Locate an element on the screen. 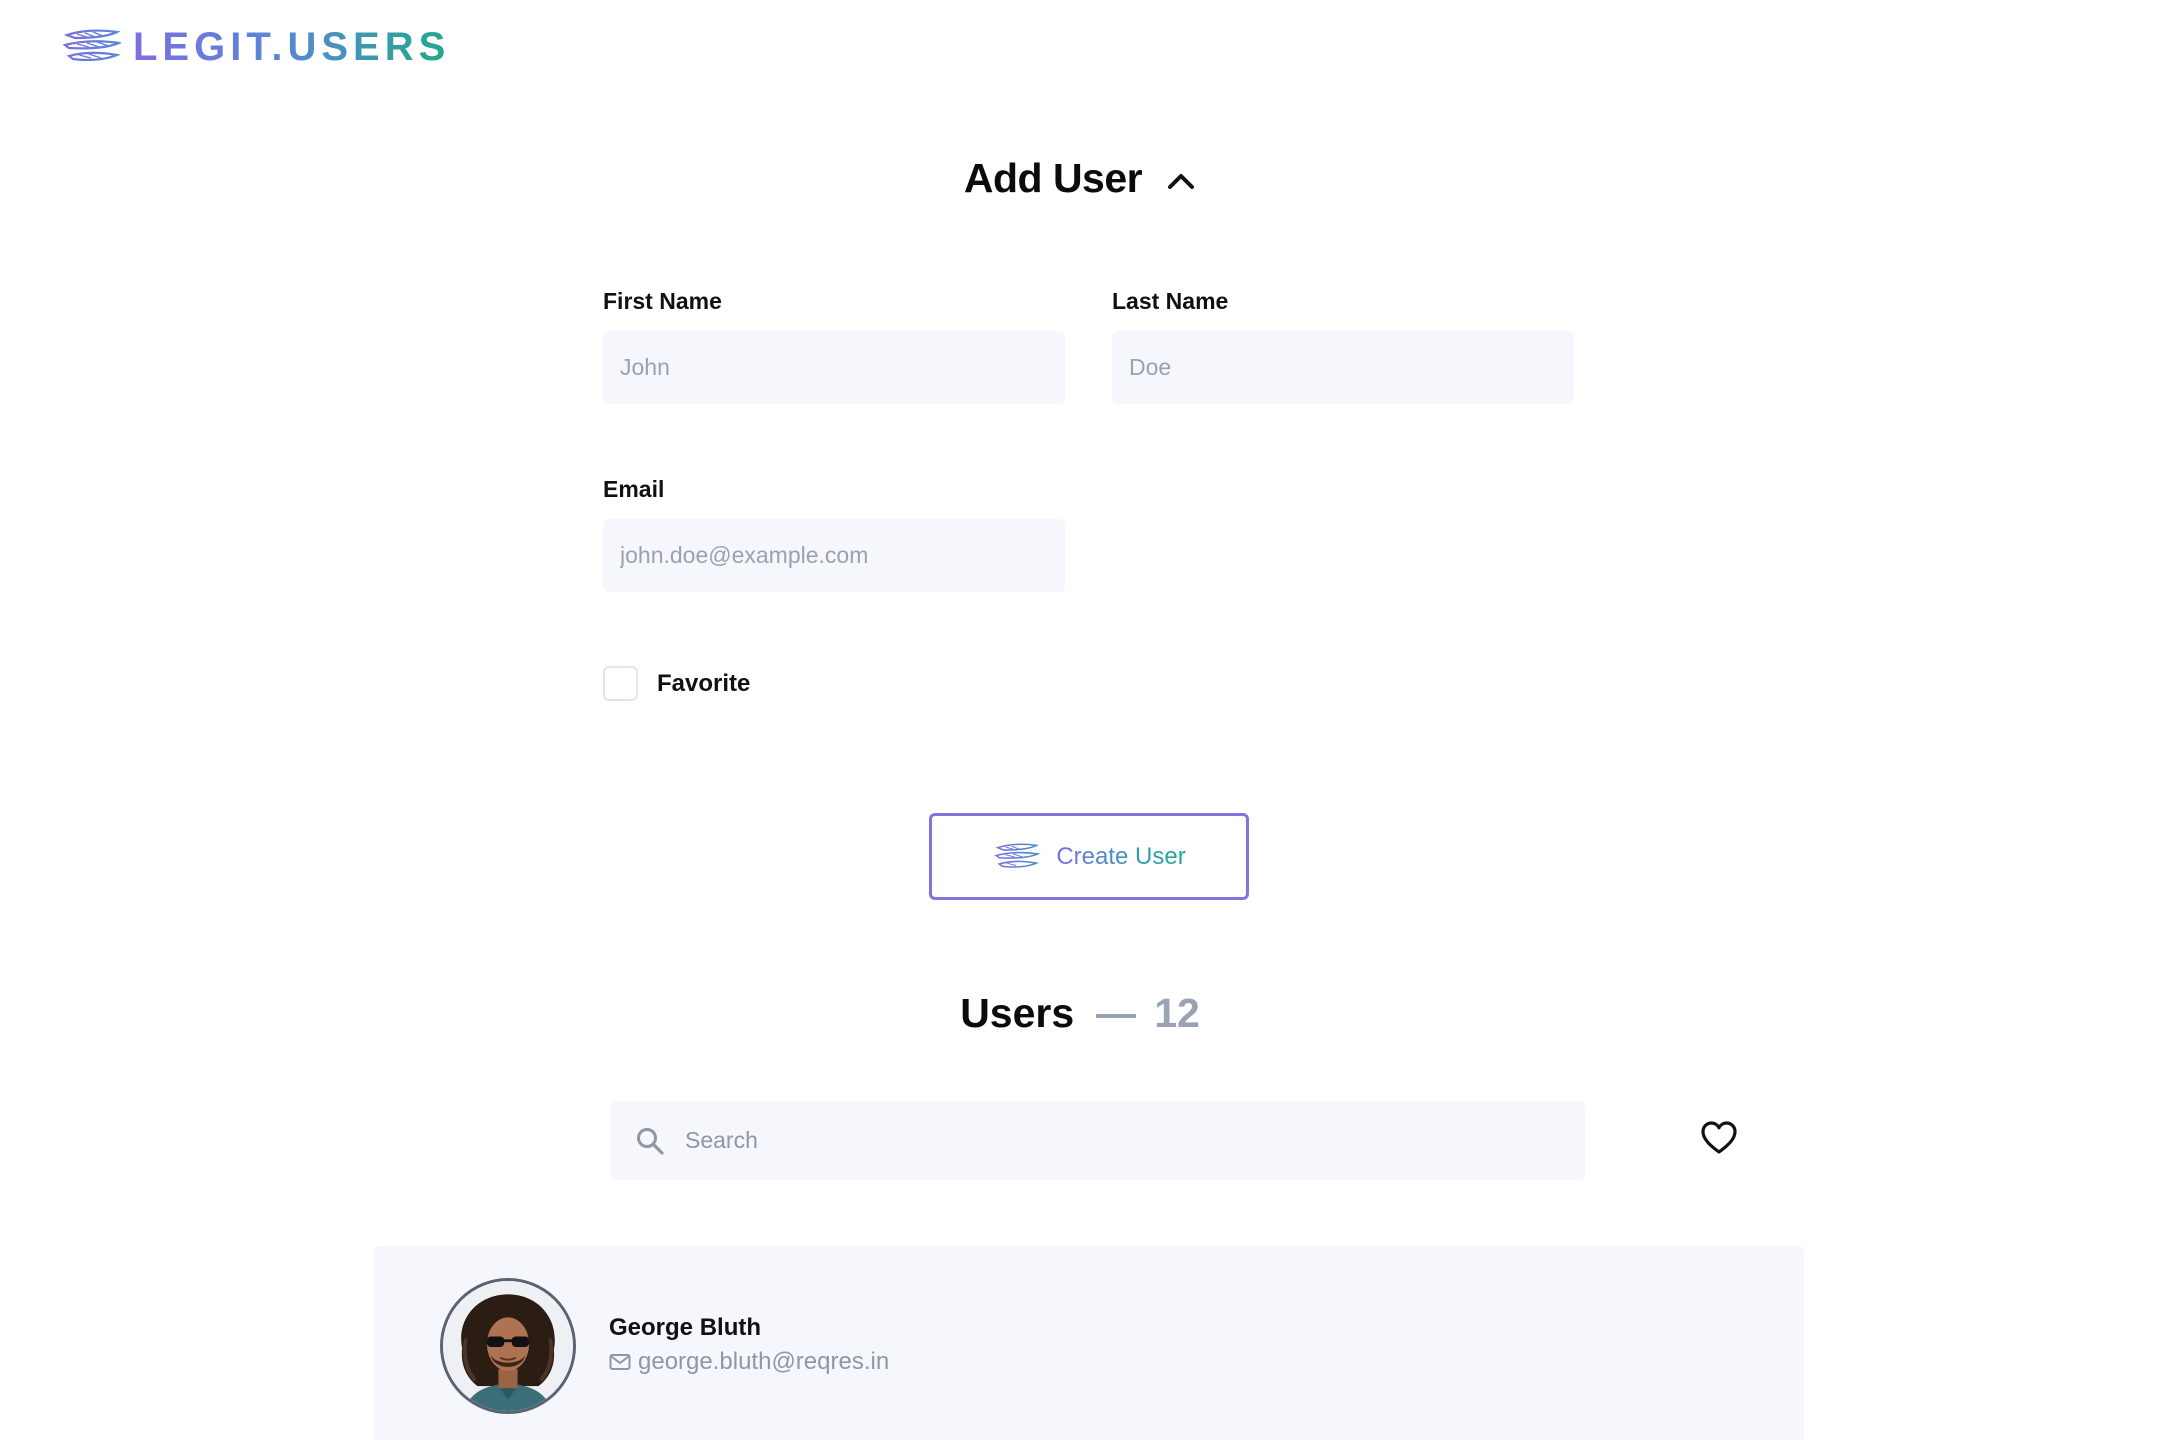 The width and height of the screenshot is (2160, 1440). last-name-input is located at coordinates (1343, 367).